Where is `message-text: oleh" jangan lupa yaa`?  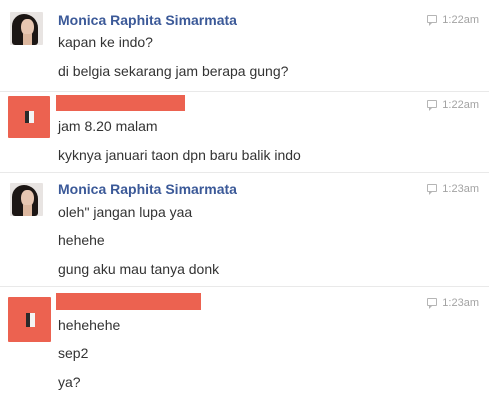
message-text: oleh" jangan lupa yaa is located at coordinates (125, 212).